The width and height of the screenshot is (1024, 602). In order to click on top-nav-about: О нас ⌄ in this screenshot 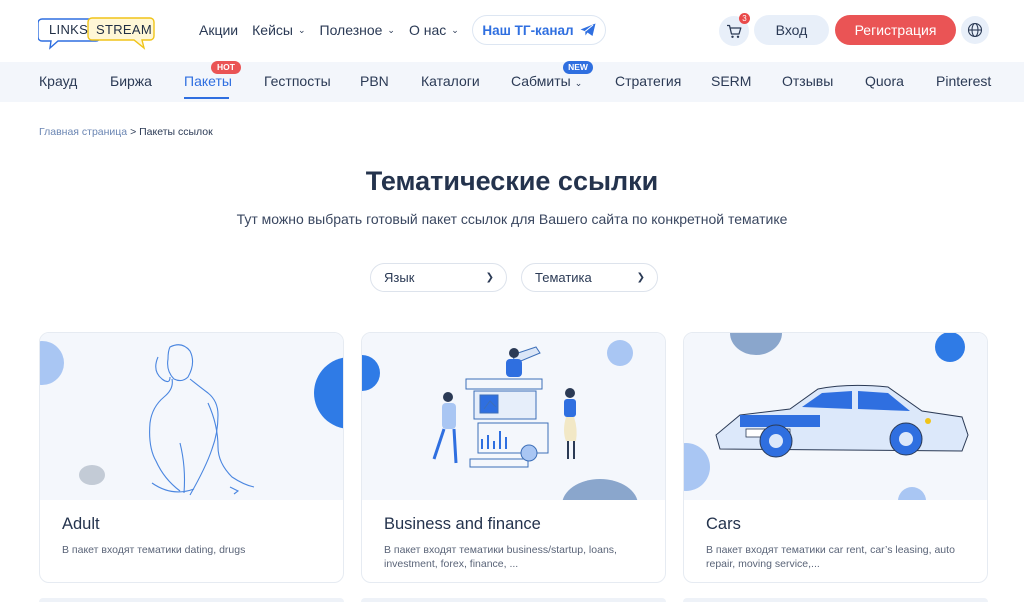, I will do `click(434, 30)`.